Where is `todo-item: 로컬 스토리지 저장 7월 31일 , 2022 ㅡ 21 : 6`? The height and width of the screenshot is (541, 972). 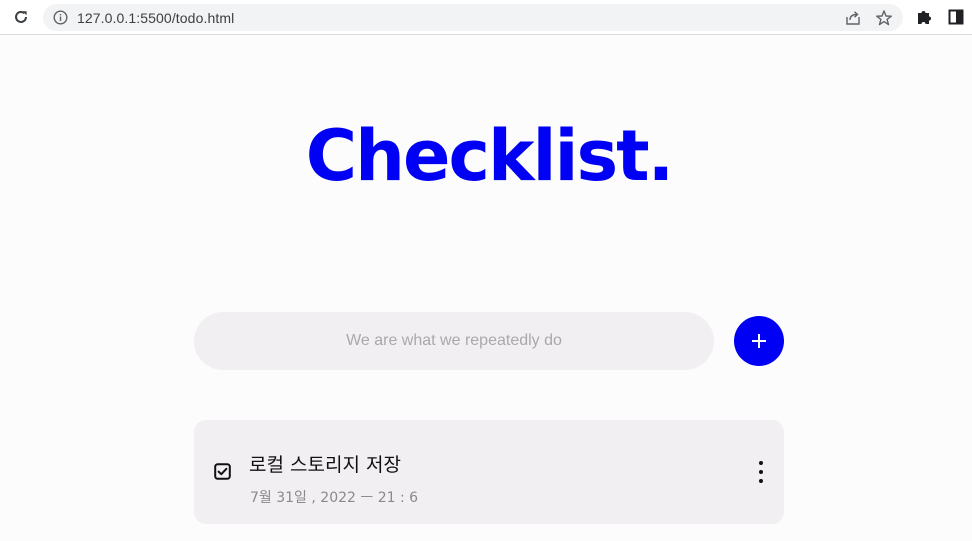
todo-item: 로컬 스토리지 저장 7월 31일 , 2022 ㅡ 21 : 6 is located at coordinates (489, 472).